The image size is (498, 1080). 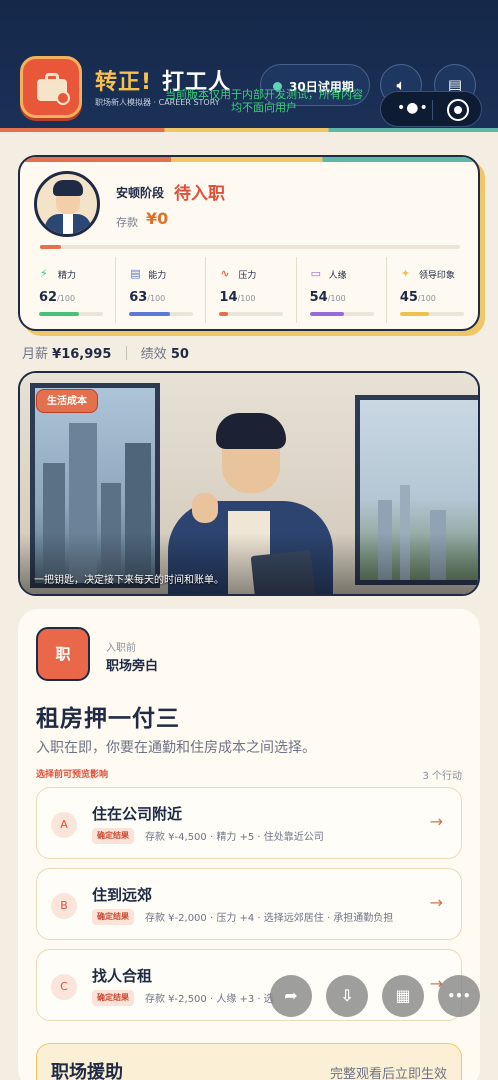 What do you see at coordinates (135, 273) in the screenshot?
I see `briefcase-icon: ▤` at bounding box center [135, 273].